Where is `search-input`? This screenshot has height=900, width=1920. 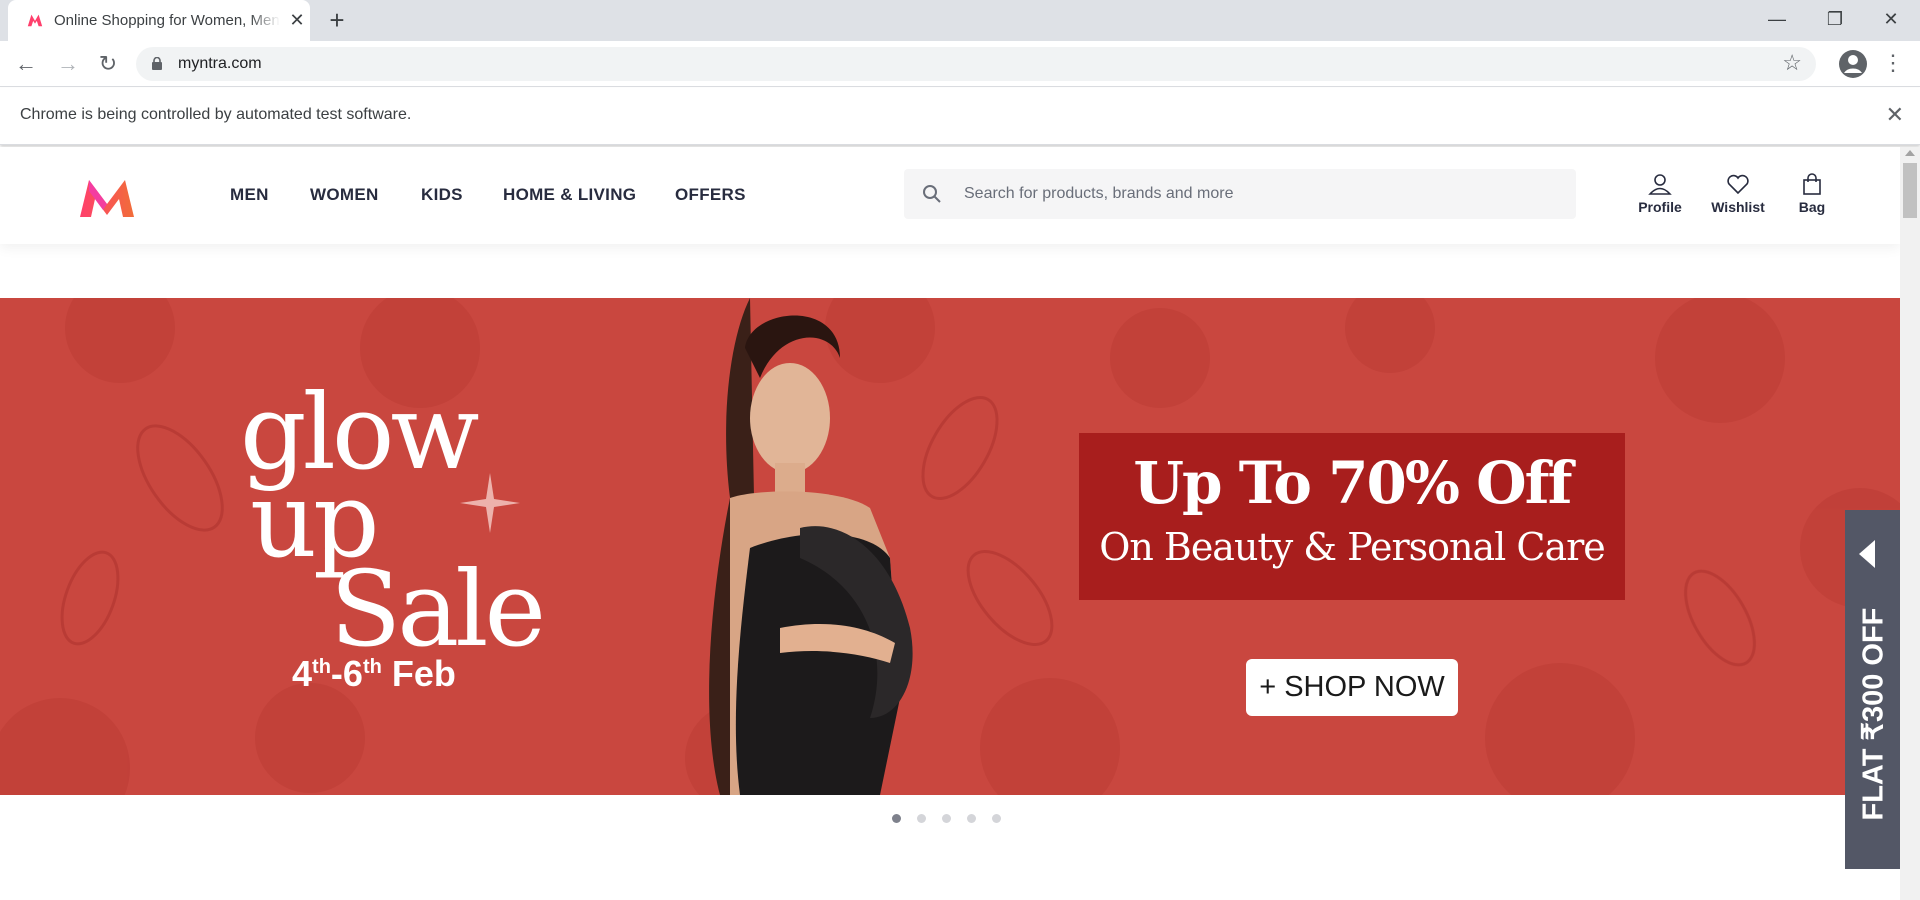 search-input is located at coordinates (1264, 194).